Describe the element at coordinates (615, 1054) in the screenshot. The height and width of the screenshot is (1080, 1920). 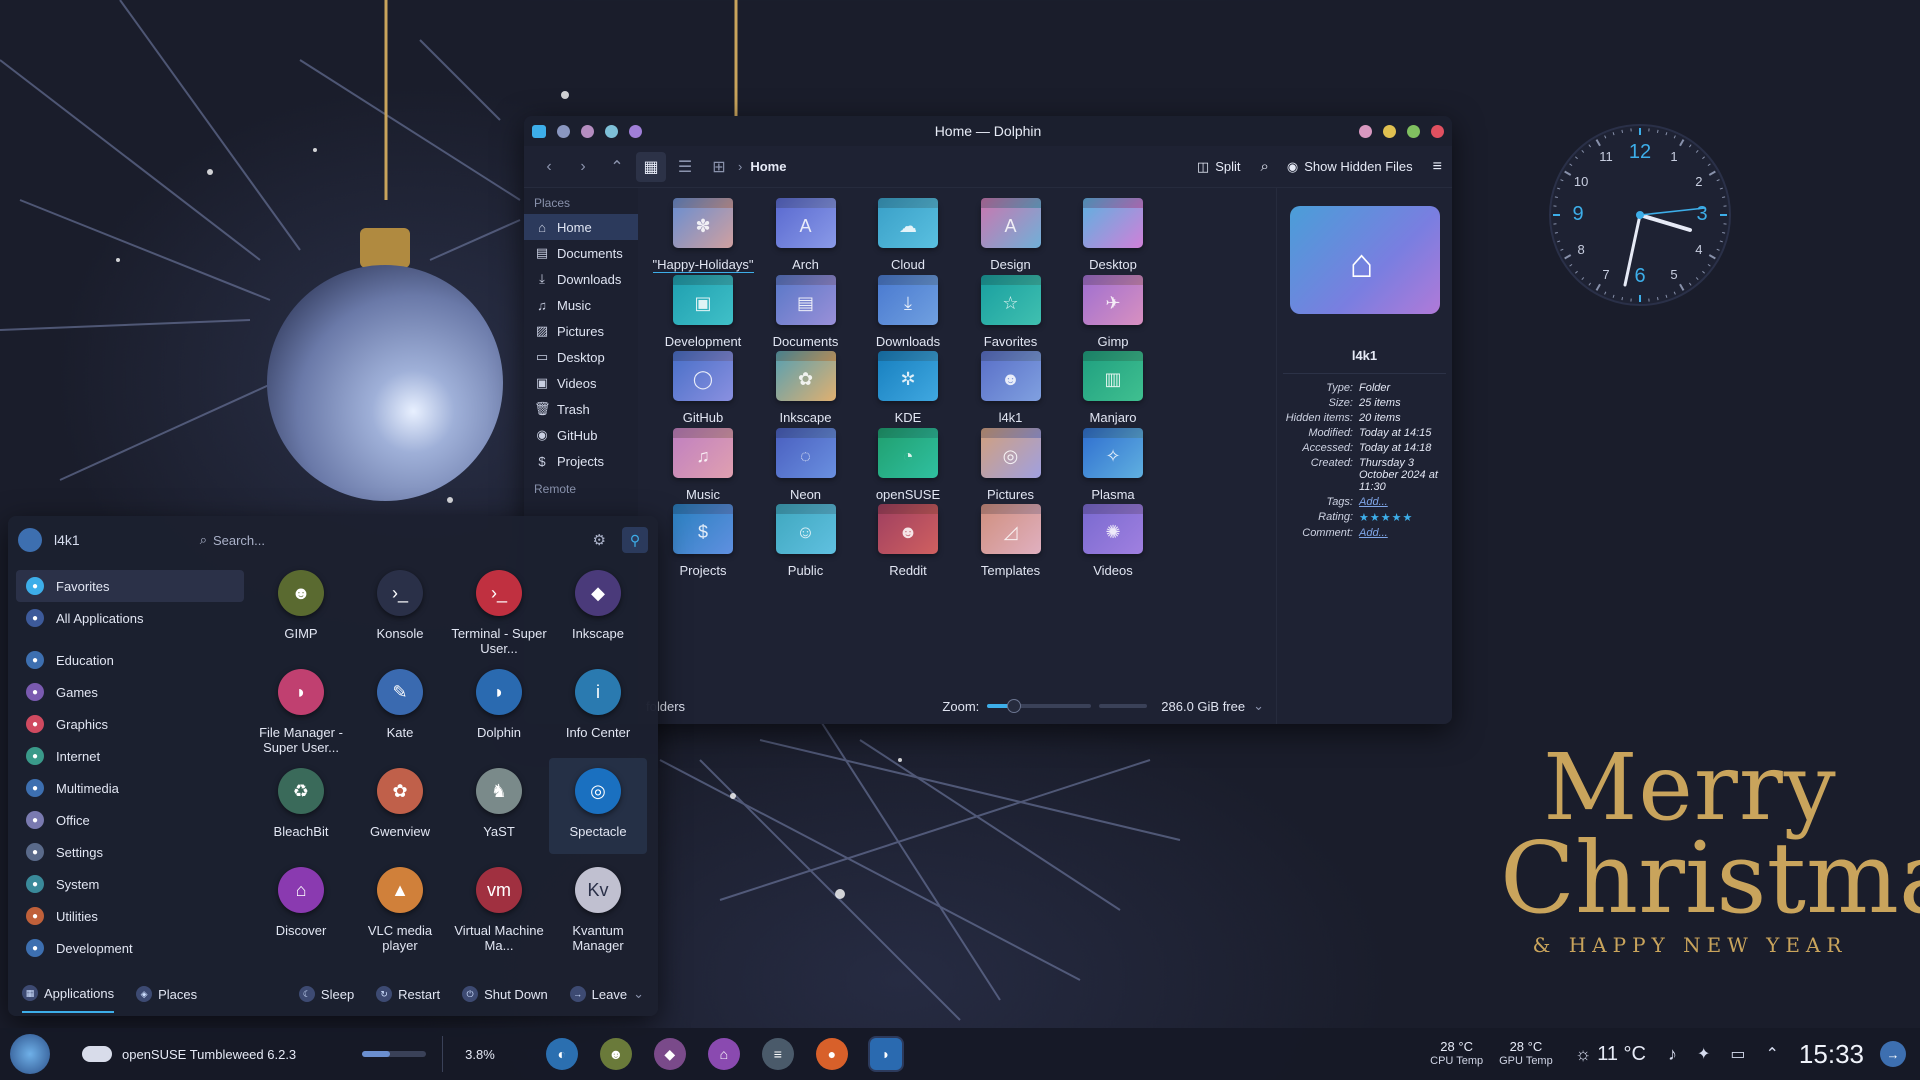
I see `gimp-taskbar-icon: ☻` at that location.